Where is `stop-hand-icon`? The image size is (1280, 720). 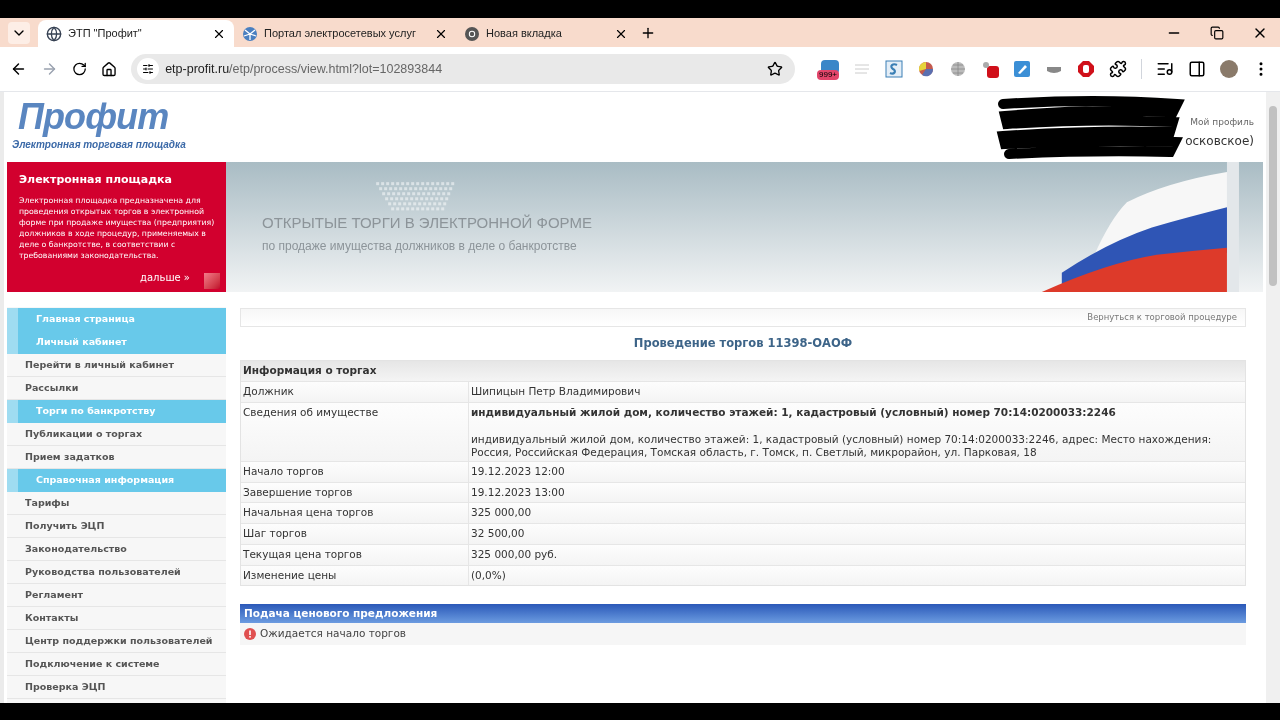
stop-hand-icon is located at coordinates (1086, 69).